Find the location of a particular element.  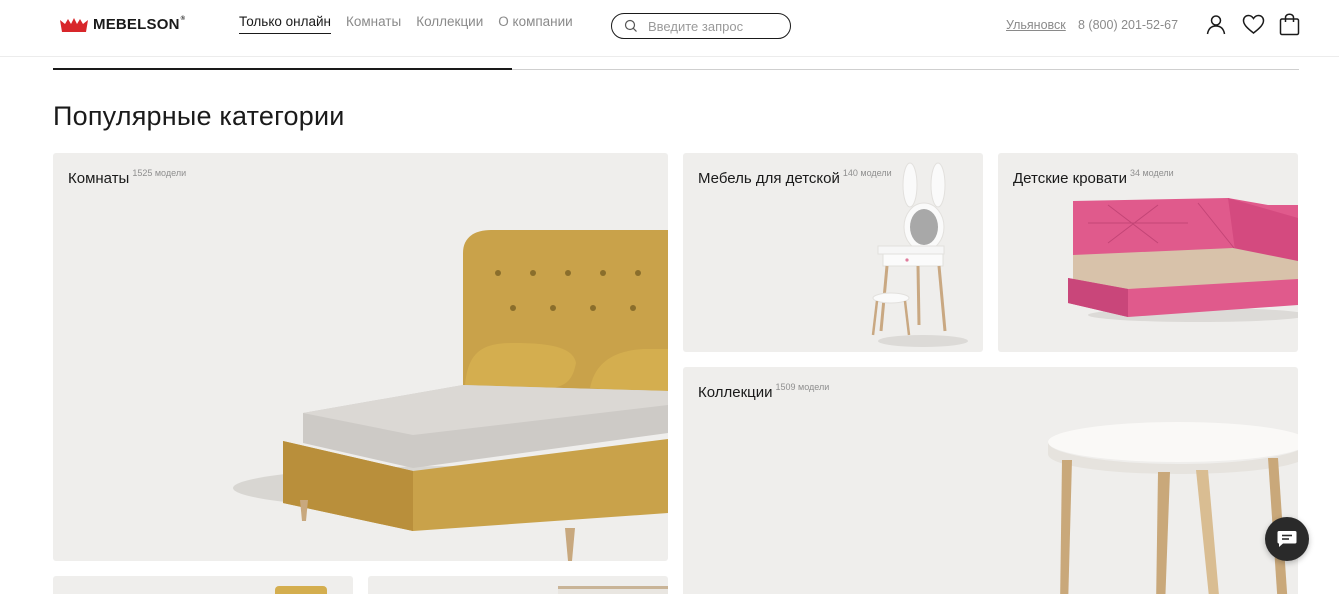

brand-logo: MEBELSON® is located at coordinates (122, 24).